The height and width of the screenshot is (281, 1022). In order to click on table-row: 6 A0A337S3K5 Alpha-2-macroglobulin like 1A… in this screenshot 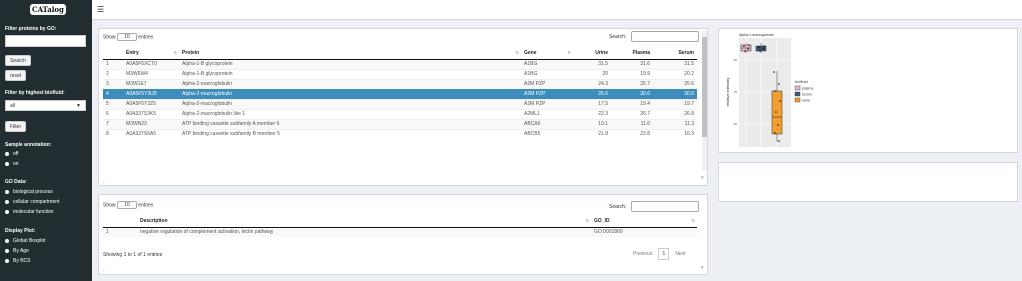, I will do `click(400, 113)`.